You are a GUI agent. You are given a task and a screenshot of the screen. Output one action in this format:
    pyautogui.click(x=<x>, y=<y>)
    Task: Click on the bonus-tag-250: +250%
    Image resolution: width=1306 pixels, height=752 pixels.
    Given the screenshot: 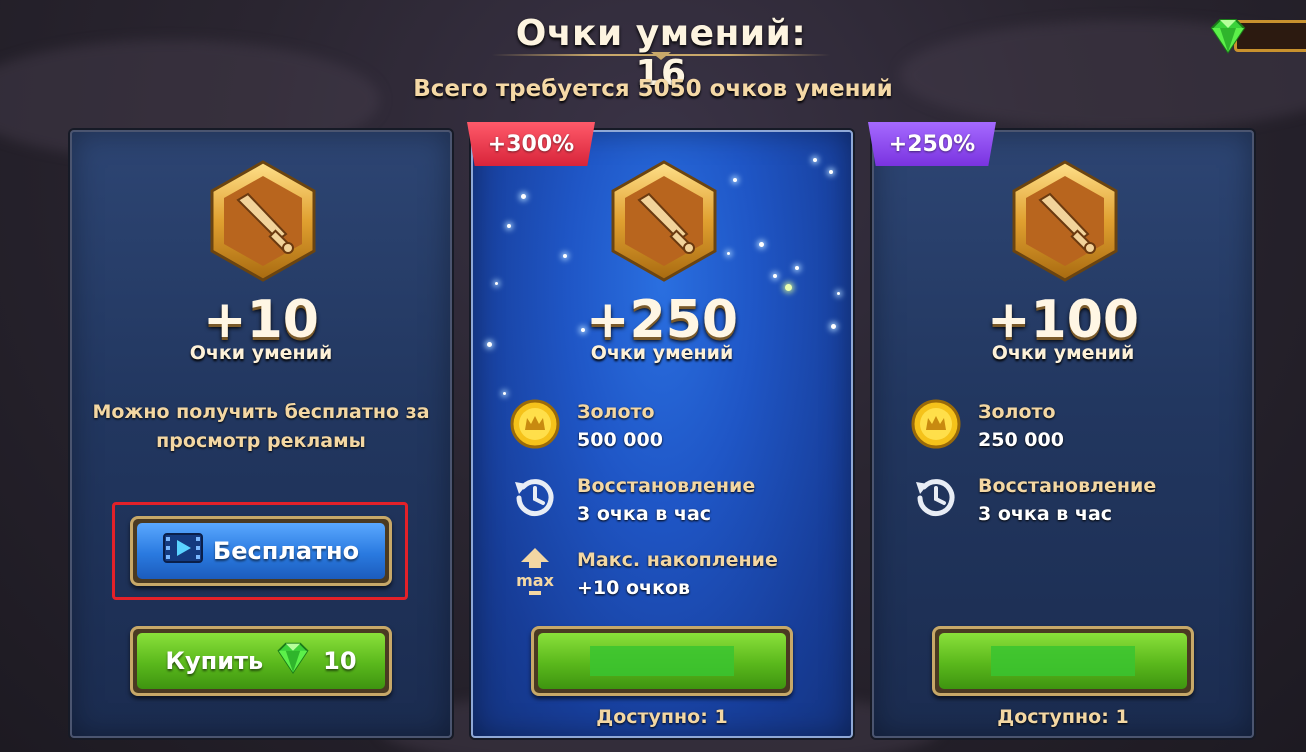 What is the action you would take?
    pyautogui.click(x=932, y=144)
    